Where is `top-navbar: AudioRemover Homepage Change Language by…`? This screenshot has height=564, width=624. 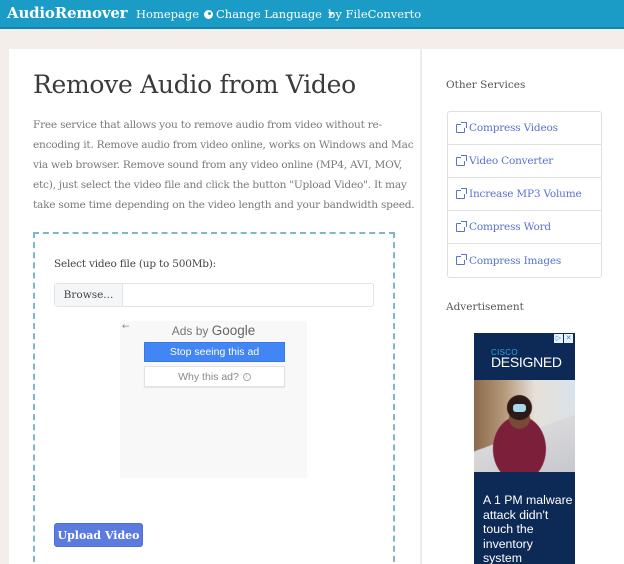
top-navbar: AudioRemover Homepage Change Language by… is located at coordinates (312, 14).